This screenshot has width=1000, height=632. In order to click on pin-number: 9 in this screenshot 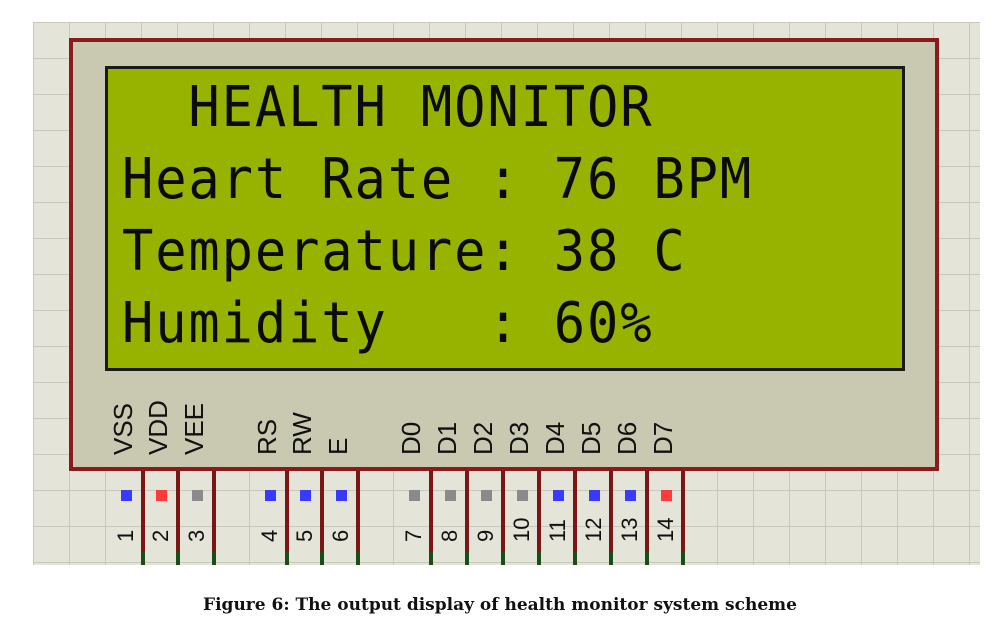, I will do `click(485, 535)`.